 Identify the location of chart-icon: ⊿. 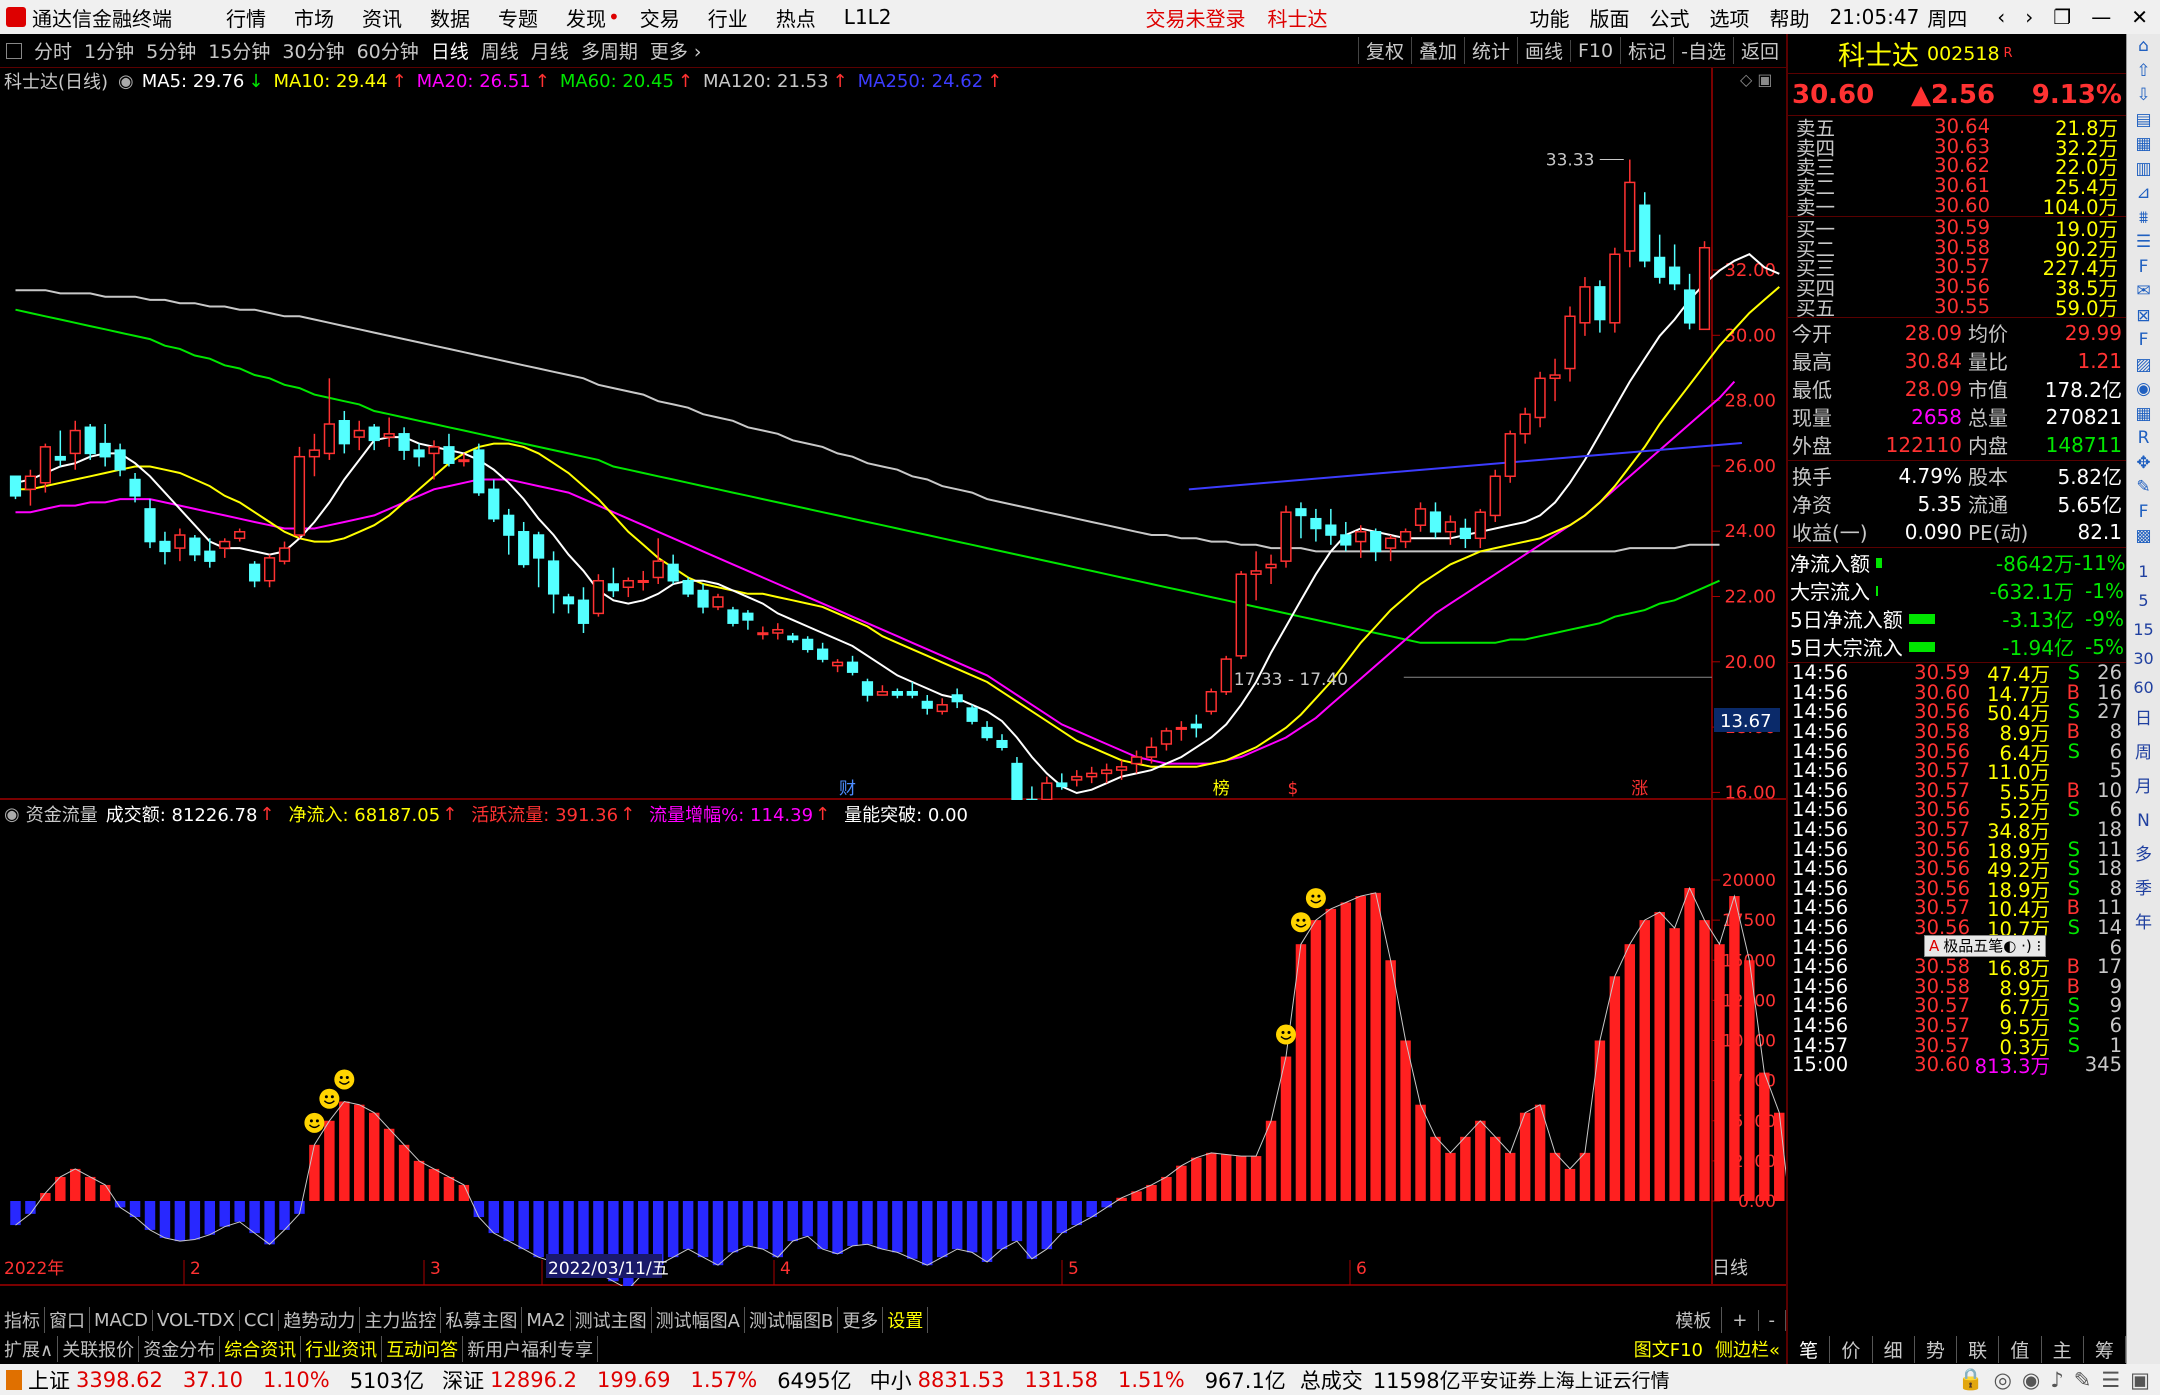
(2143, 193).